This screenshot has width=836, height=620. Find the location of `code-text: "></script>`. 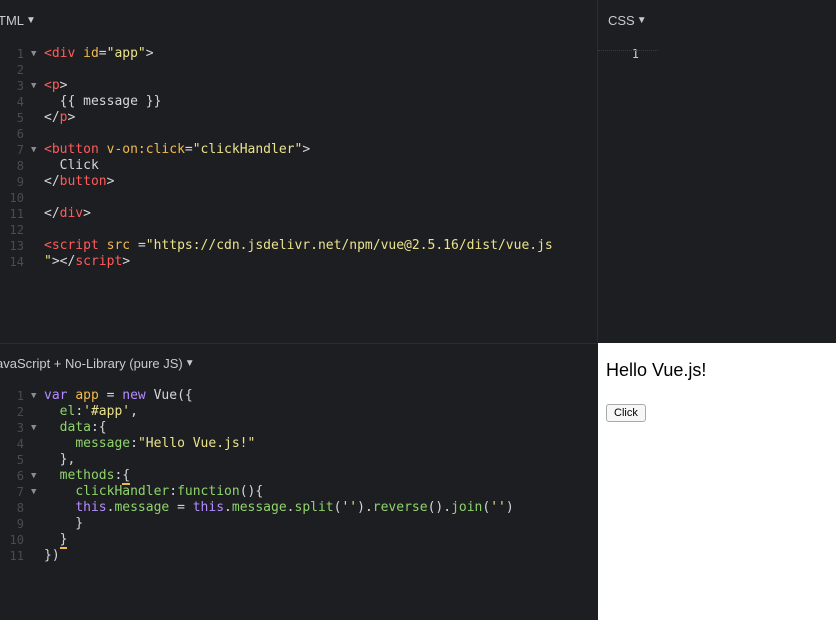

code-text: "></script> is located at coordinates (87, 262).